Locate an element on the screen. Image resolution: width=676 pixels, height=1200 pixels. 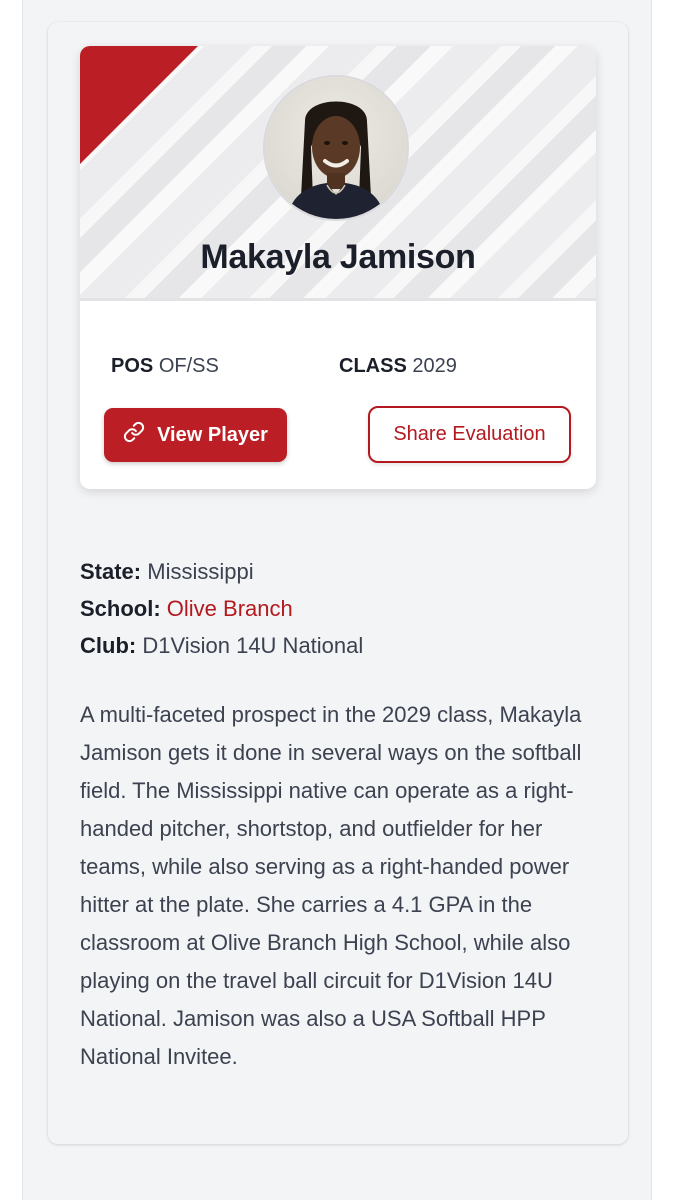
class-label: CLASS is located at coordinates (373, 366).